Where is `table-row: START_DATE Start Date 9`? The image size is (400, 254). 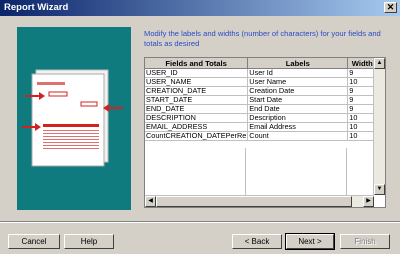
table-row: START_DATE Start Date 9 is located at coordinates (261, 100).